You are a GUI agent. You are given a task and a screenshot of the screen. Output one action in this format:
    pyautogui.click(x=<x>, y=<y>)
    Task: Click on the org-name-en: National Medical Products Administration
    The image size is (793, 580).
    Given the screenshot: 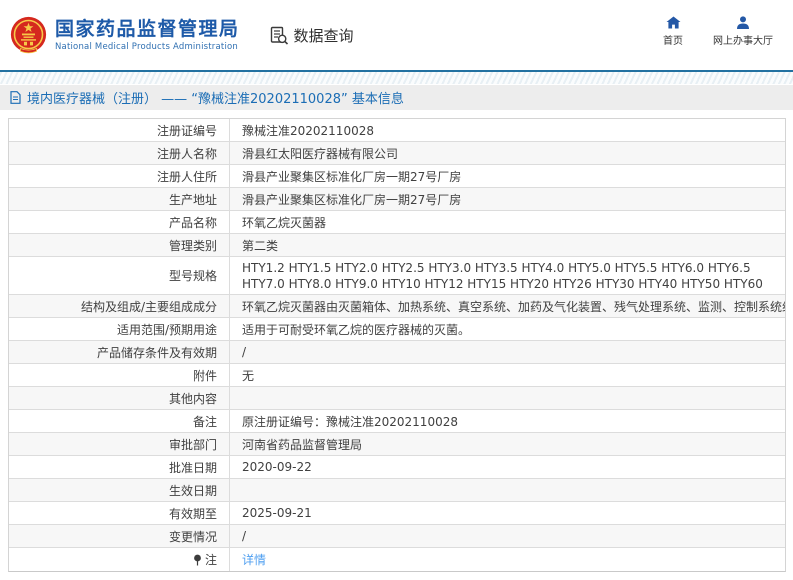 What is the action you would take?
    pyautogui.click(x=146, y=47)
    